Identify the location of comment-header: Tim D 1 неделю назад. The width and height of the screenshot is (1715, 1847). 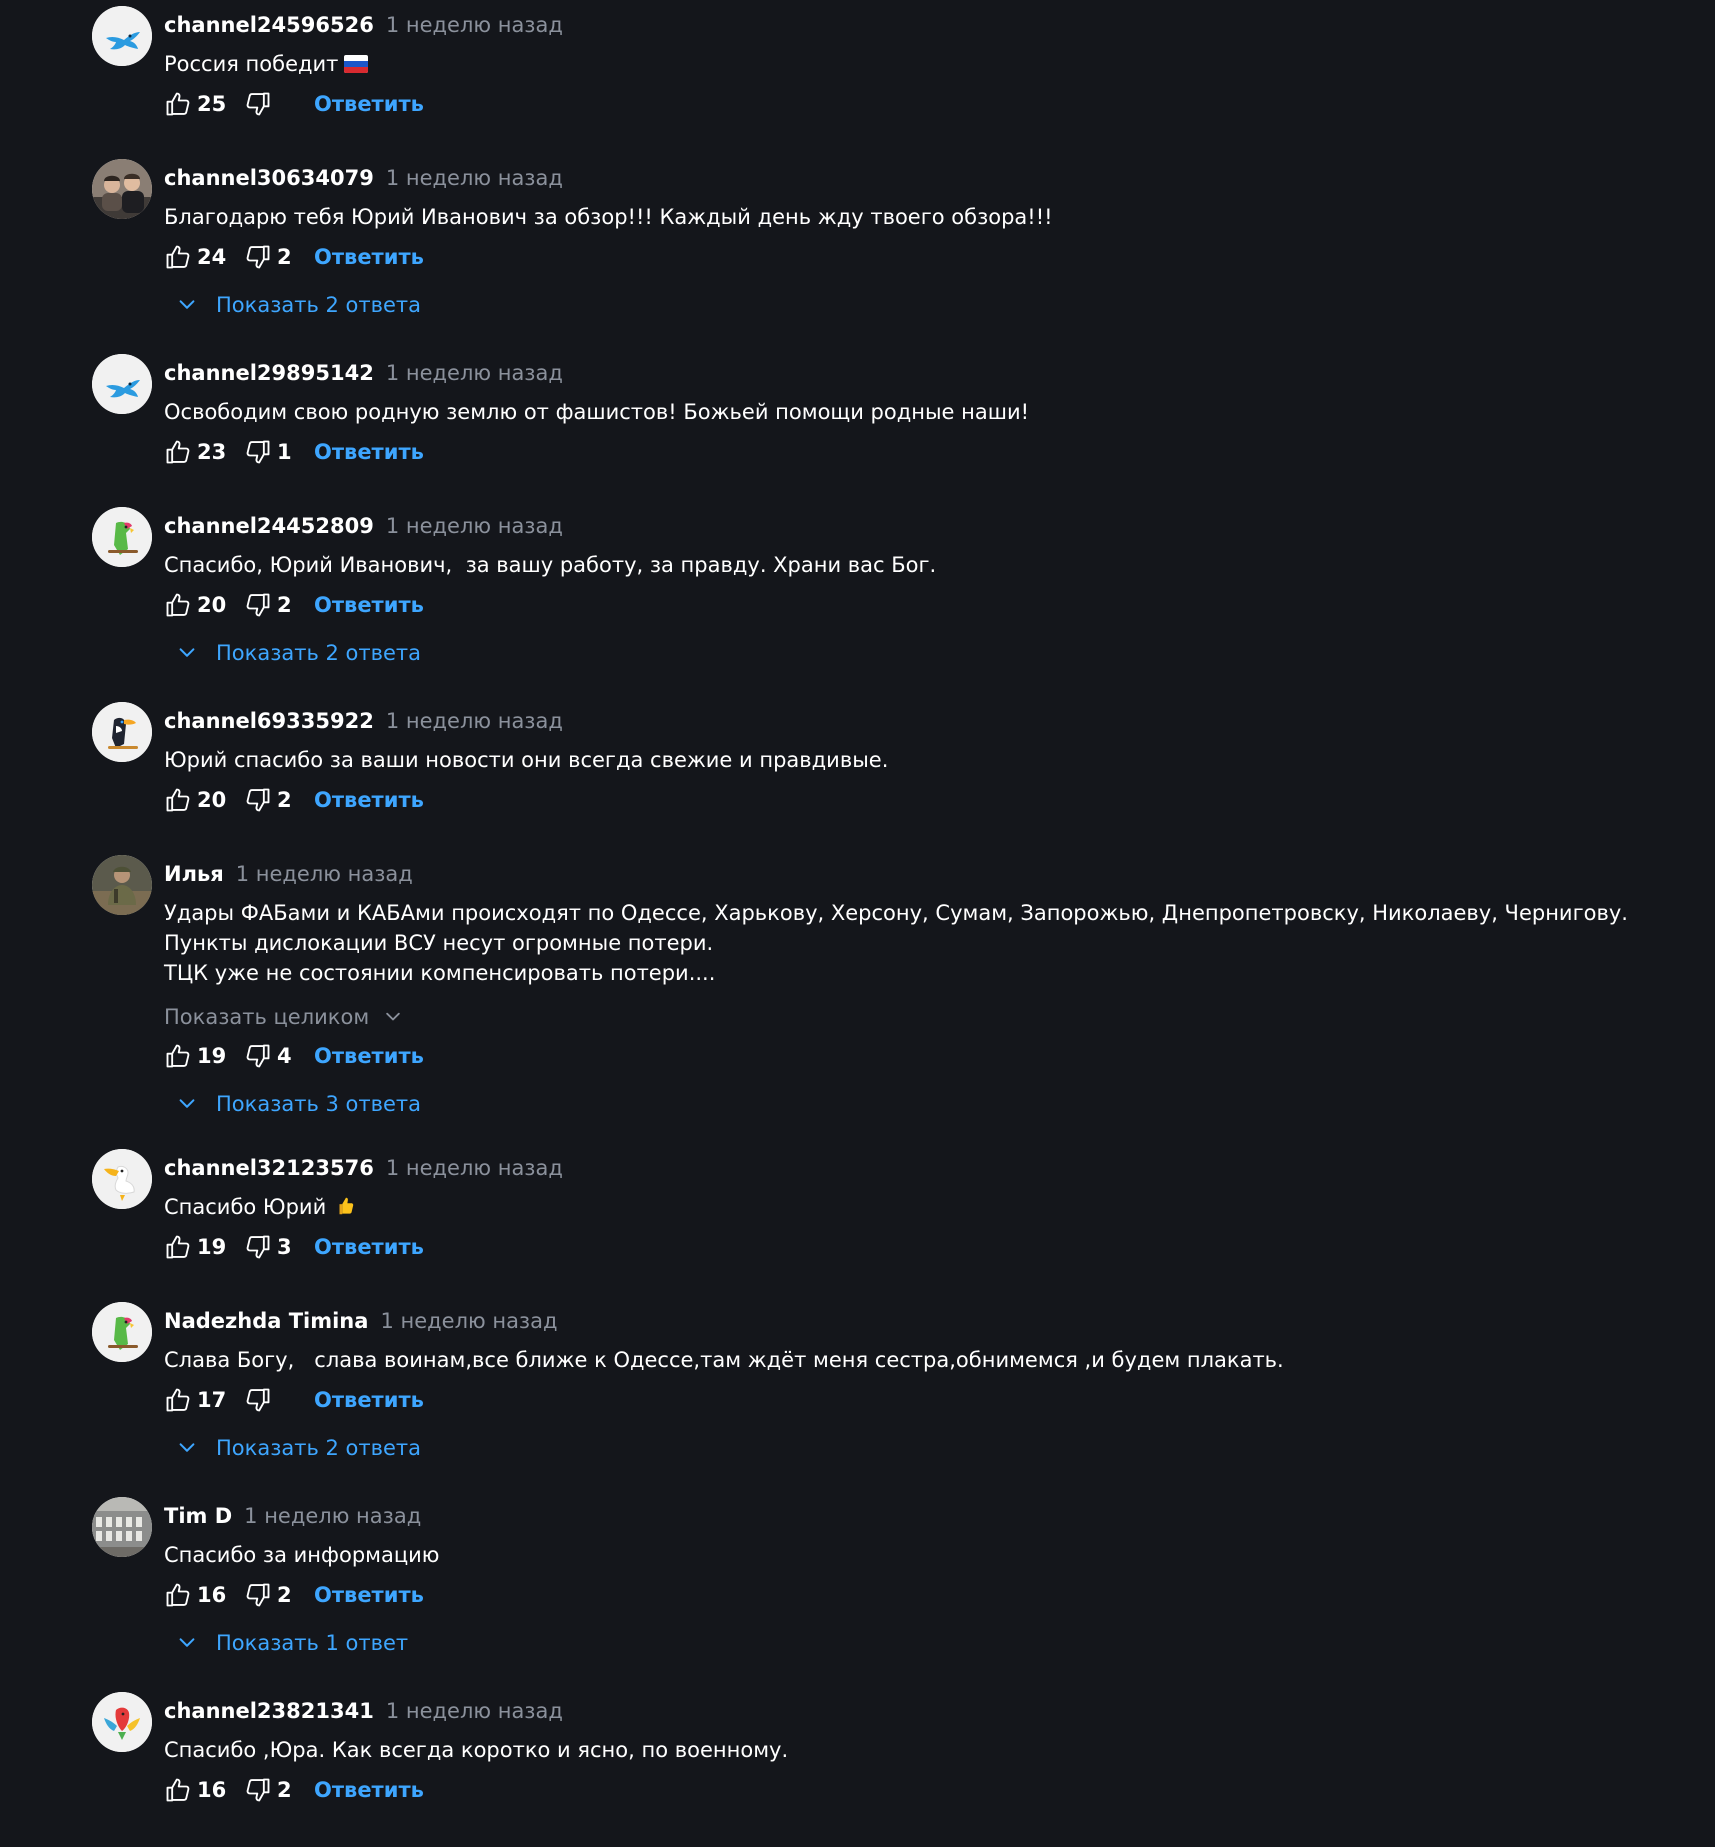
(292, 1516).